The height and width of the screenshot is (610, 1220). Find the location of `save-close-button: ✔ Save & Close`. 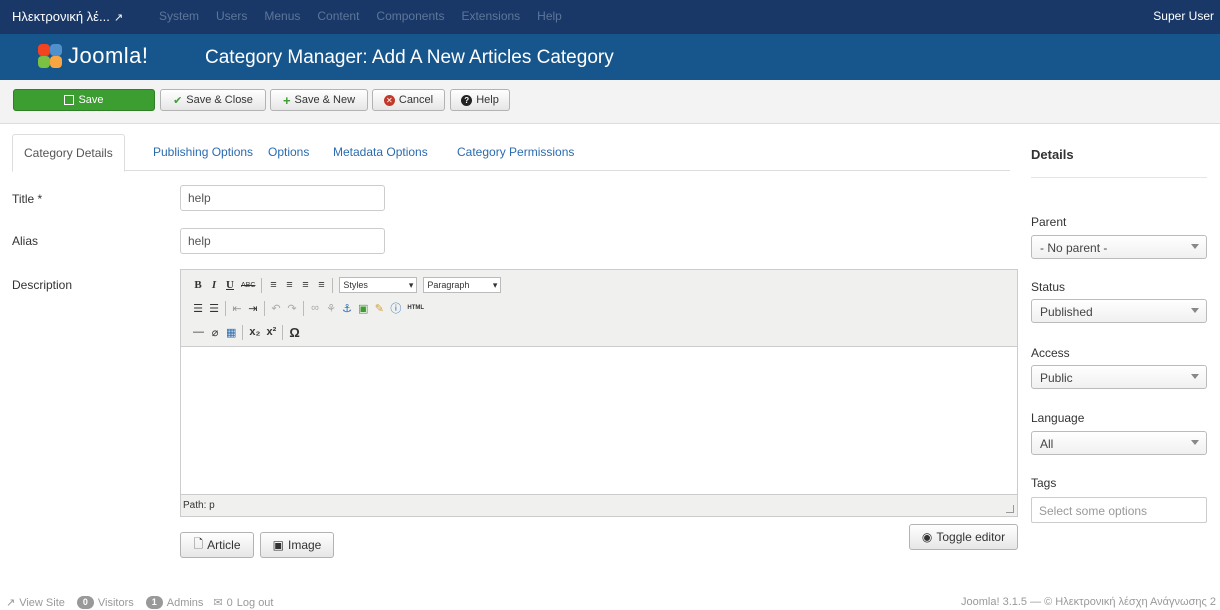

save-close-button: ✔ Save & Close is located at coordinates (213, 100).